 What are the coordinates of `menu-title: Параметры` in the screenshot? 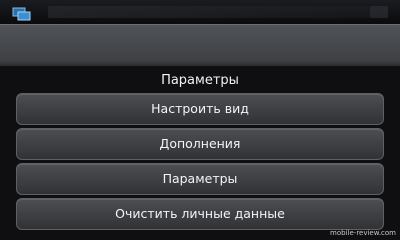 It's located at (200, 80).